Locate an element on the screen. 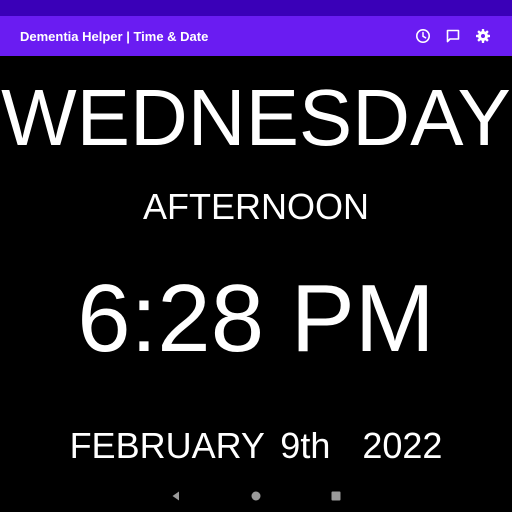 This screenshot has height=512, width=512. settings-button is located at coordinates (483, 36).